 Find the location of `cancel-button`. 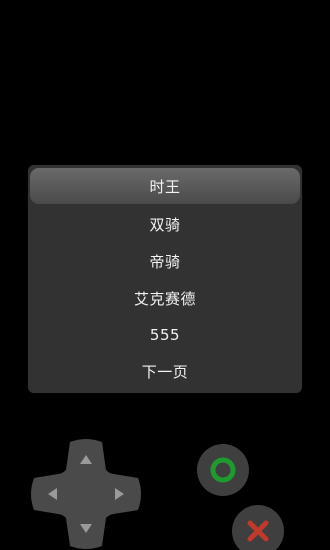

cancel-button is located at coordinates (258, 527).